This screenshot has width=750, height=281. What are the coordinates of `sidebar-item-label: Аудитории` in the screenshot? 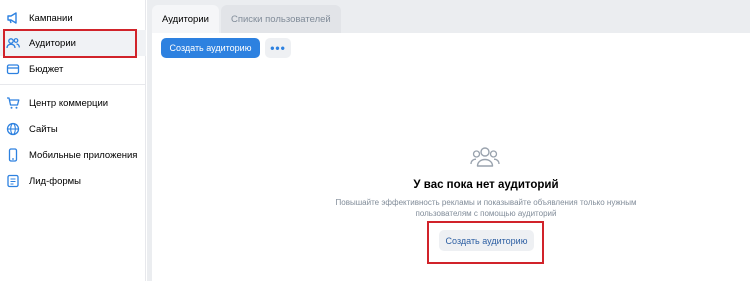 It's located at (52, 43).